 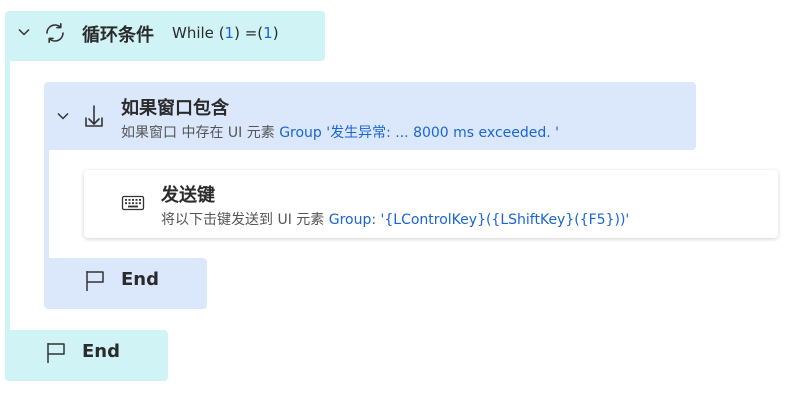 What do you see at coordinates (175, 108) in the screenshot?
I see `if-window-title: 如果窗口包含` at bounding box center [175, 108].